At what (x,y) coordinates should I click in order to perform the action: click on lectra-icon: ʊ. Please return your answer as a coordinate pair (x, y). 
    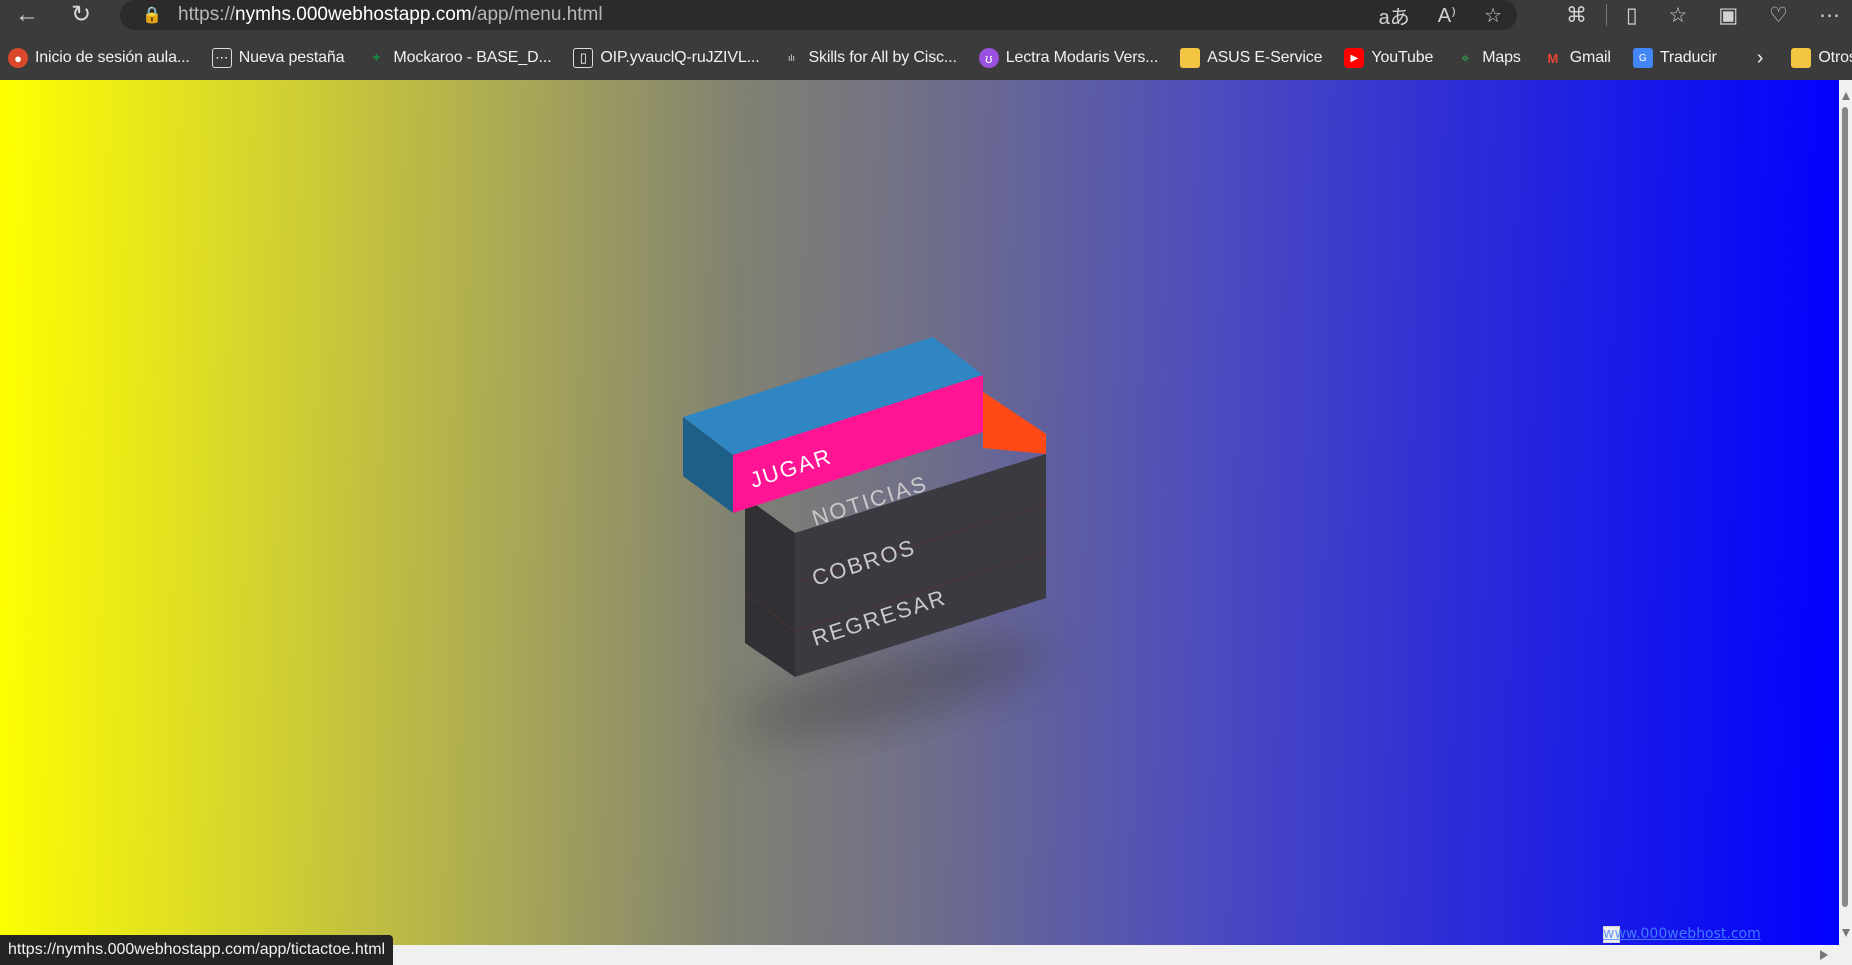
    Looking at the image, I should click on (988, 58).